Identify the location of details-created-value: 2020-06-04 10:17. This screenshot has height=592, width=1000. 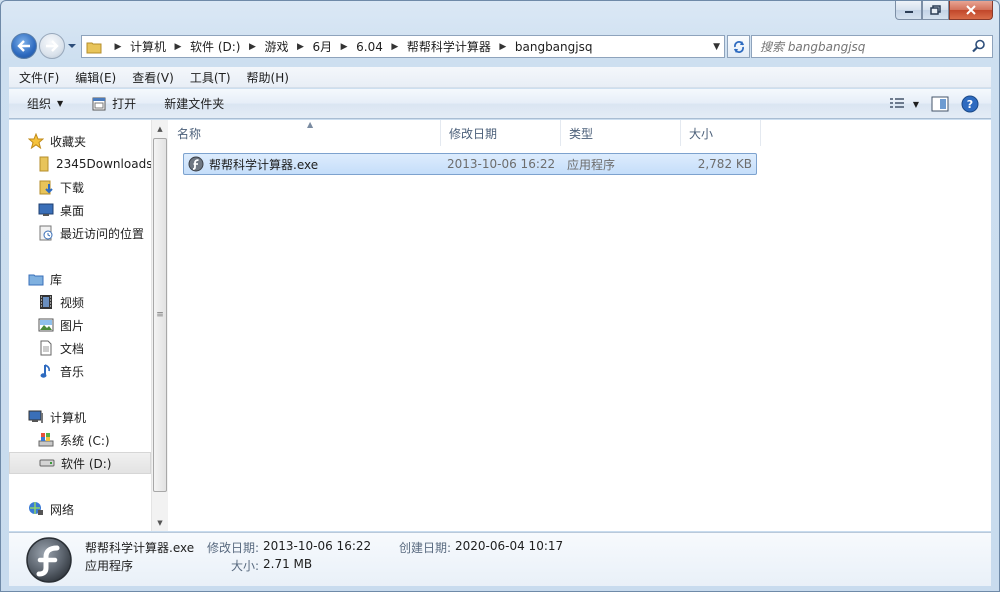
(509, 546).